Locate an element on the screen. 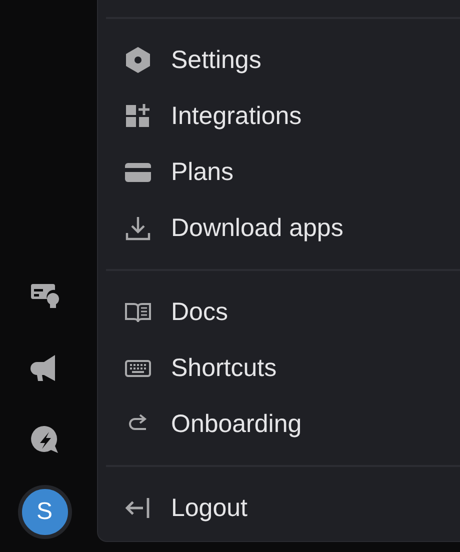 The image size is (460, 552). menu-item: Docs is located at coordinates (283, 312).